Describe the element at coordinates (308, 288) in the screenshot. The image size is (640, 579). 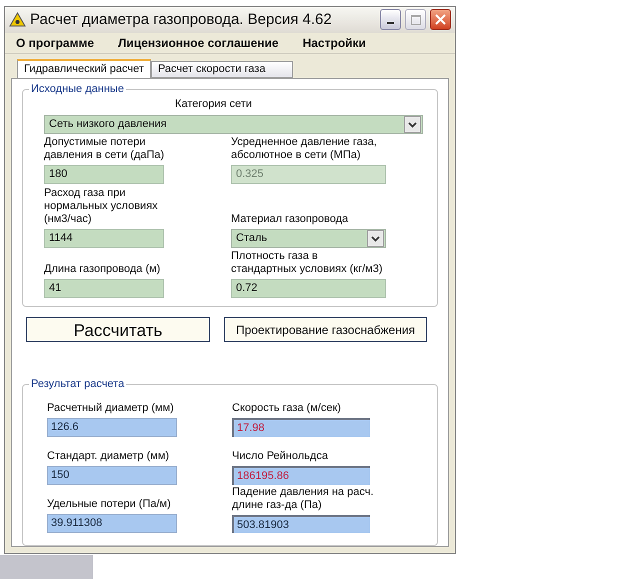
I see `input-field: 0.72` at that location.